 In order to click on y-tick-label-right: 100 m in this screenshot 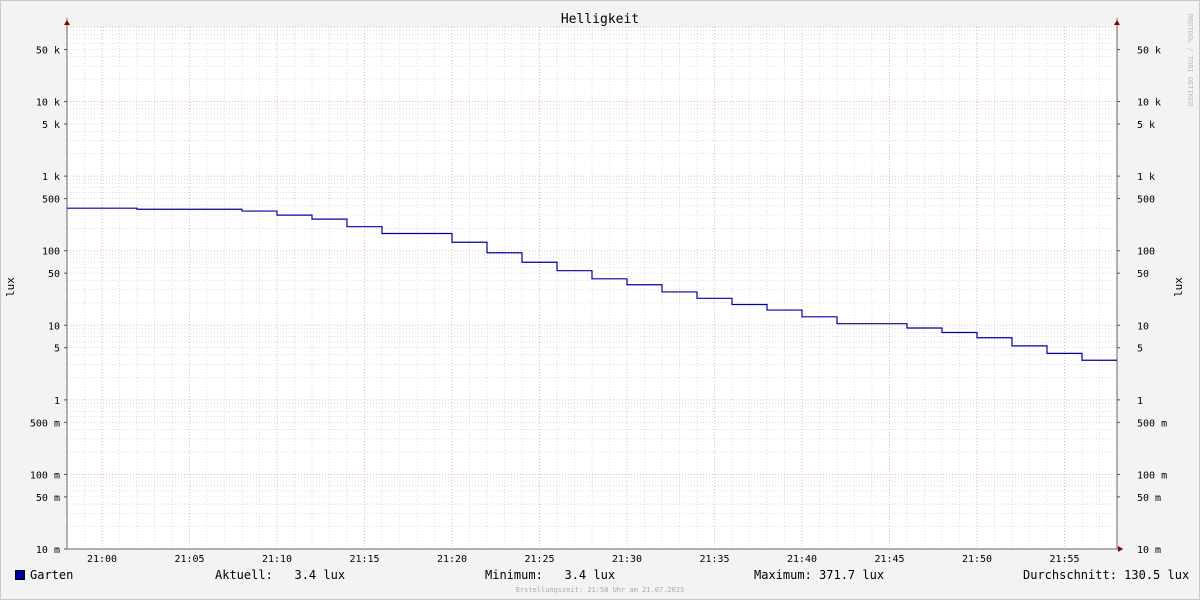, I will do `click(1152, 475)`.